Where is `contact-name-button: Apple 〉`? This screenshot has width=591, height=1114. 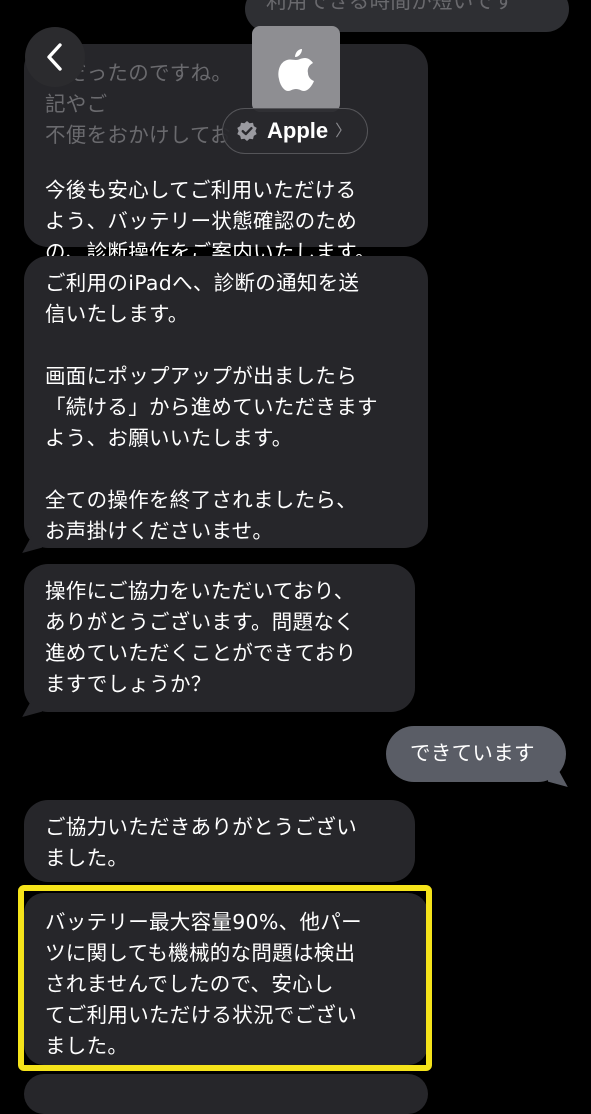 contact-name-button: Apple 〉 is located at coordinates (295, 131).